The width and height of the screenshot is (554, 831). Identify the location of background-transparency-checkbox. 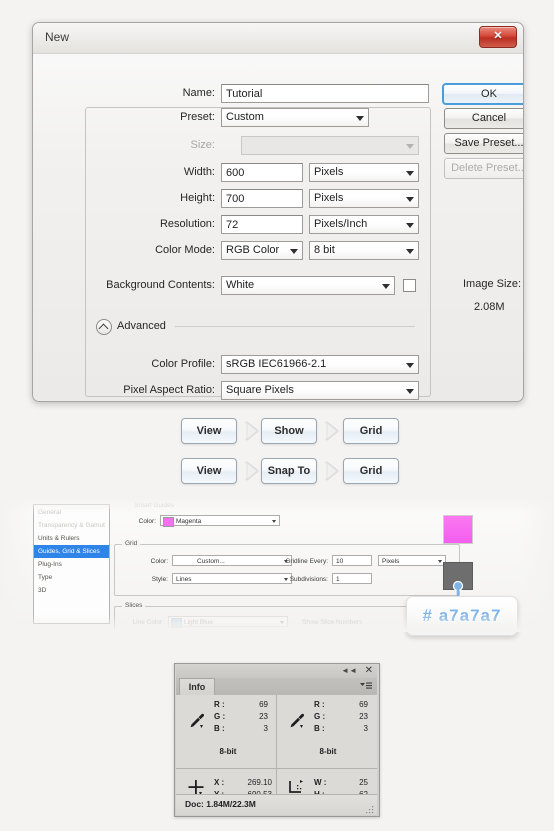
(409, 285).